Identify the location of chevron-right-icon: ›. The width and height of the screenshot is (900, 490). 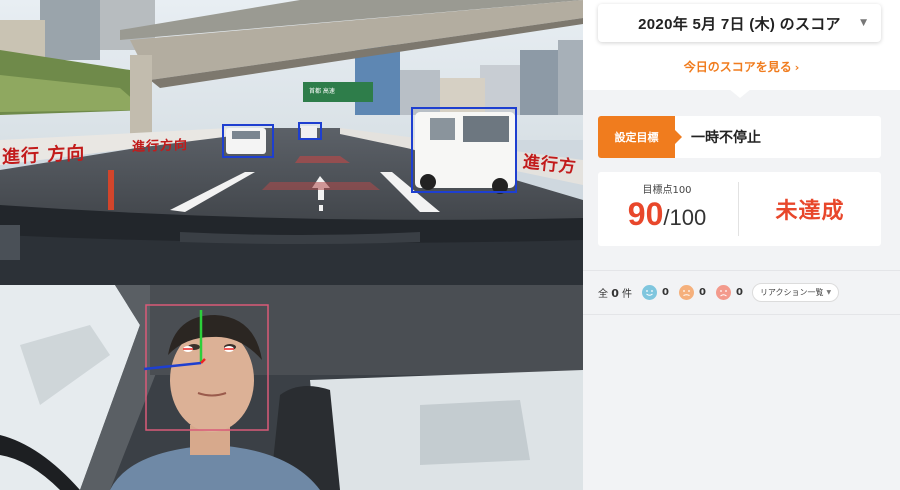
(797, 67).